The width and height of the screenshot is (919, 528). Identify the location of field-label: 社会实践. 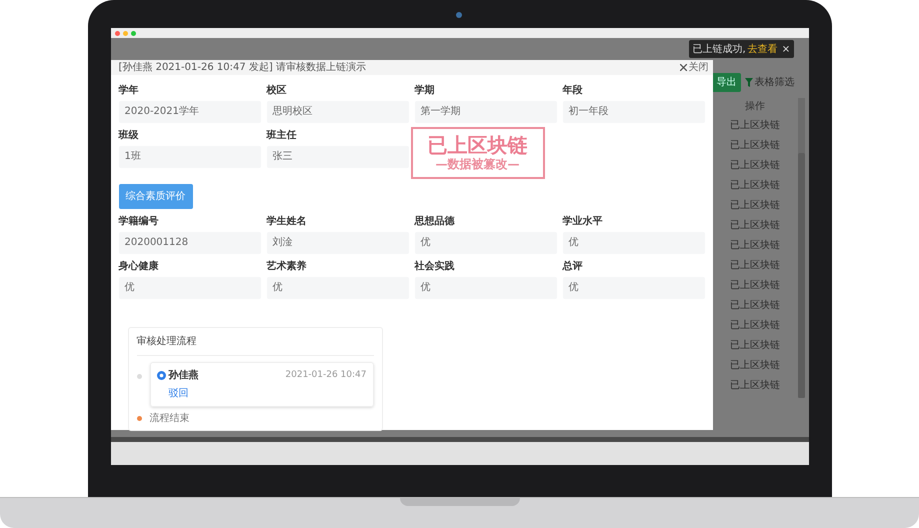
(435, 267).